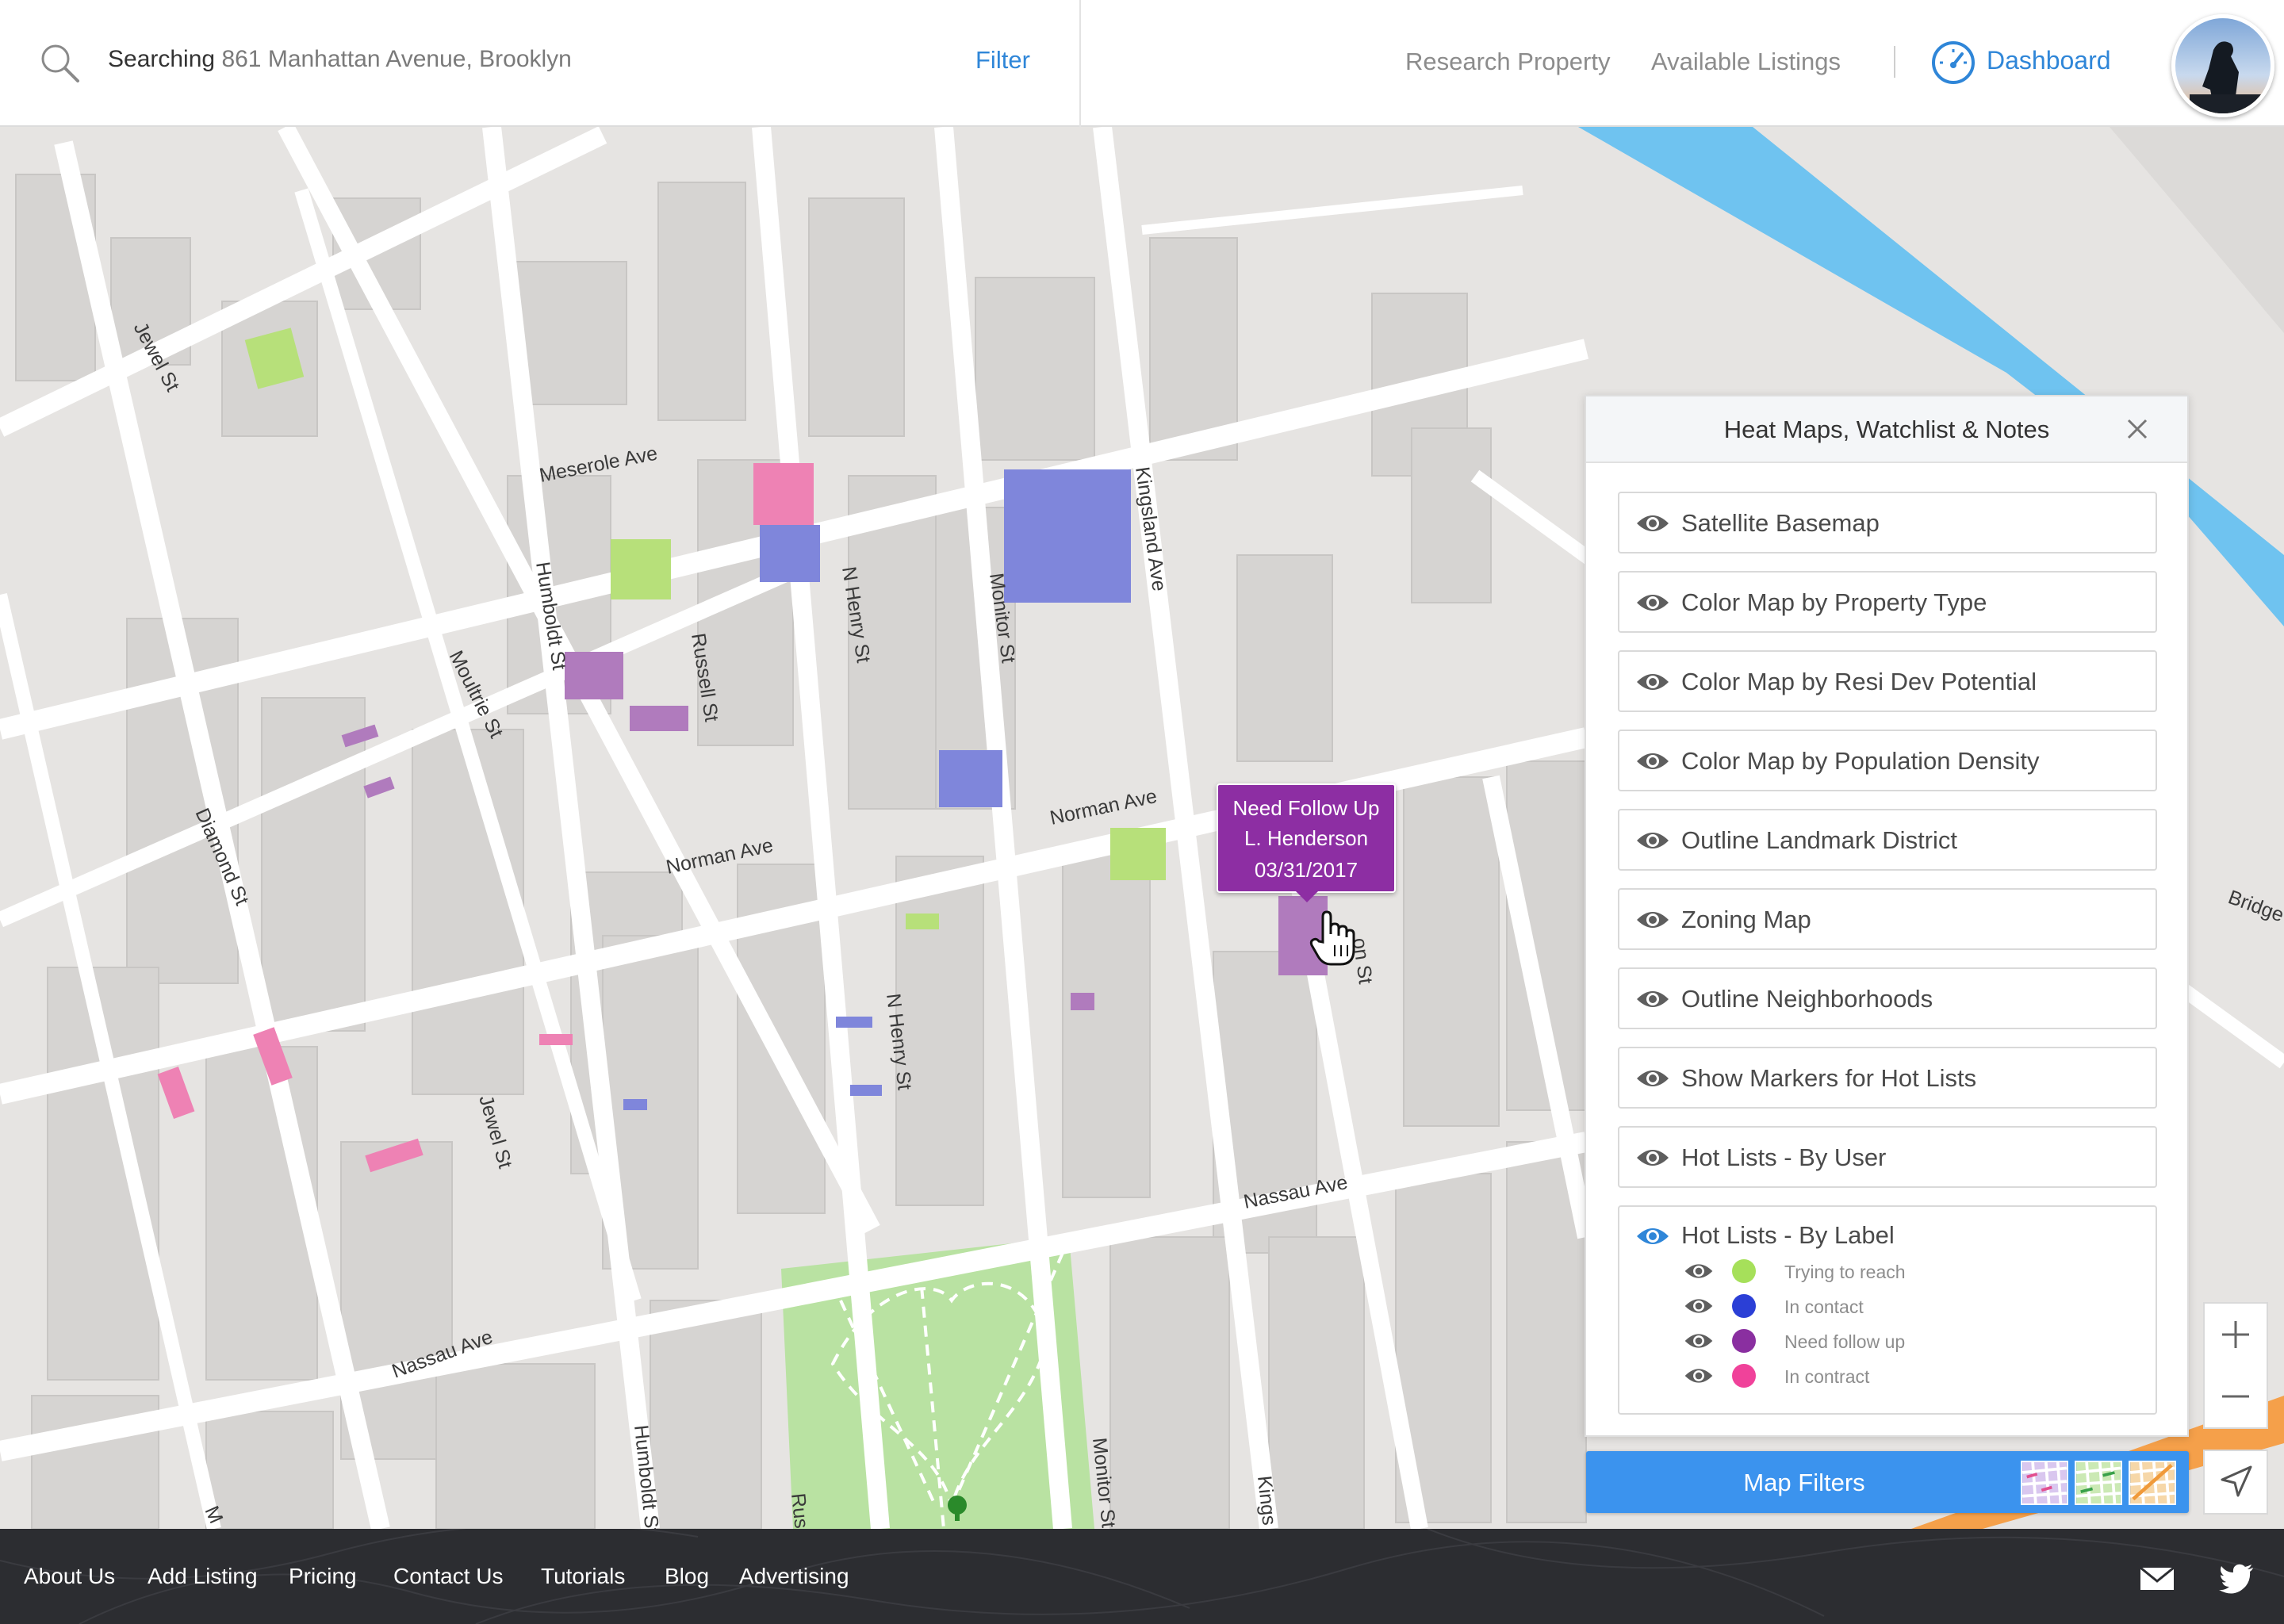 Image resolution: width=2284 pixels, height=1624 pixels. Describe the element at coordinates (1002, 61) in the screenshot. I see `filter-button: Filter` at that location.